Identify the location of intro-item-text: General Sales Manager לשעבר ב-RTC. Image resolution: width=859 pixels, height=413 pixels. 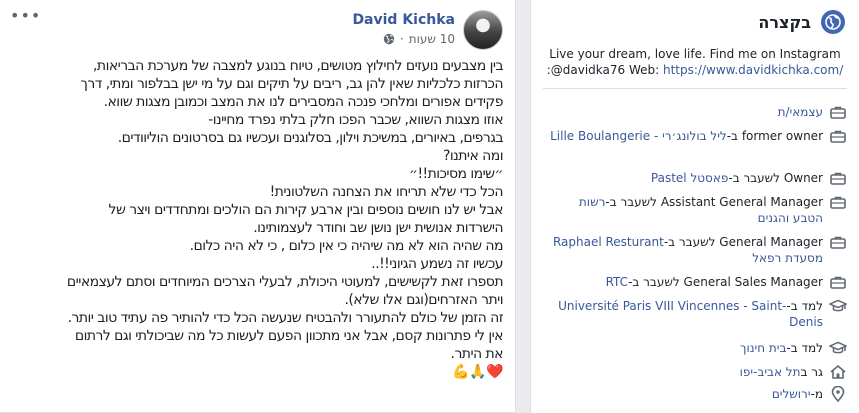
(714, 282).